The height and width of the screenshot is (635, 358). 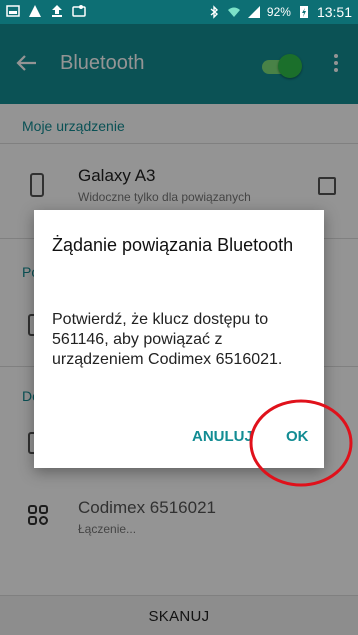 I want to click on image-notification-icon, so click(x=13, y=11).